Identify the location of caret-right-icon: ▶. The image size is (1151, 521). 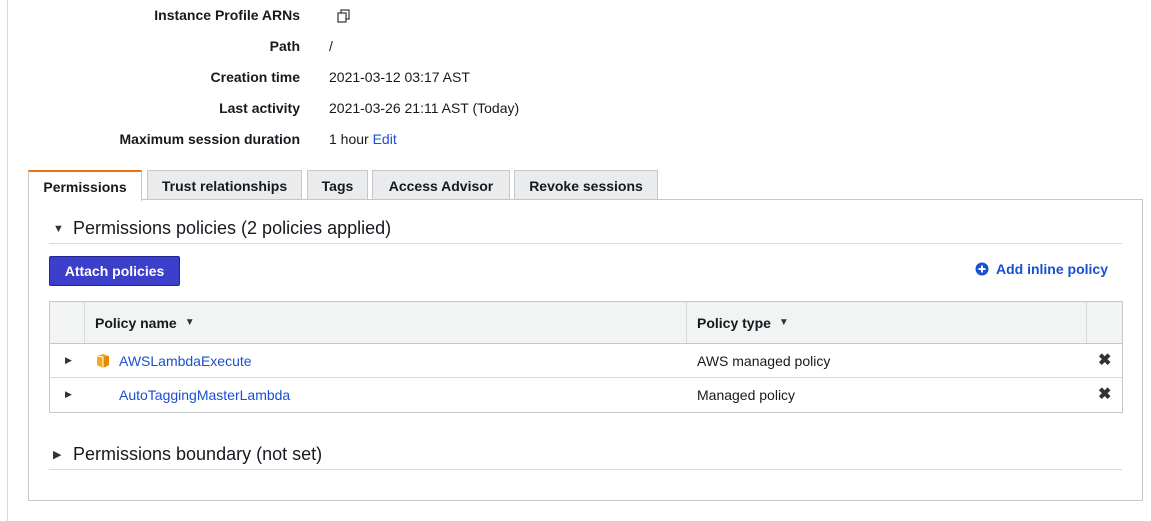
(57, 455).